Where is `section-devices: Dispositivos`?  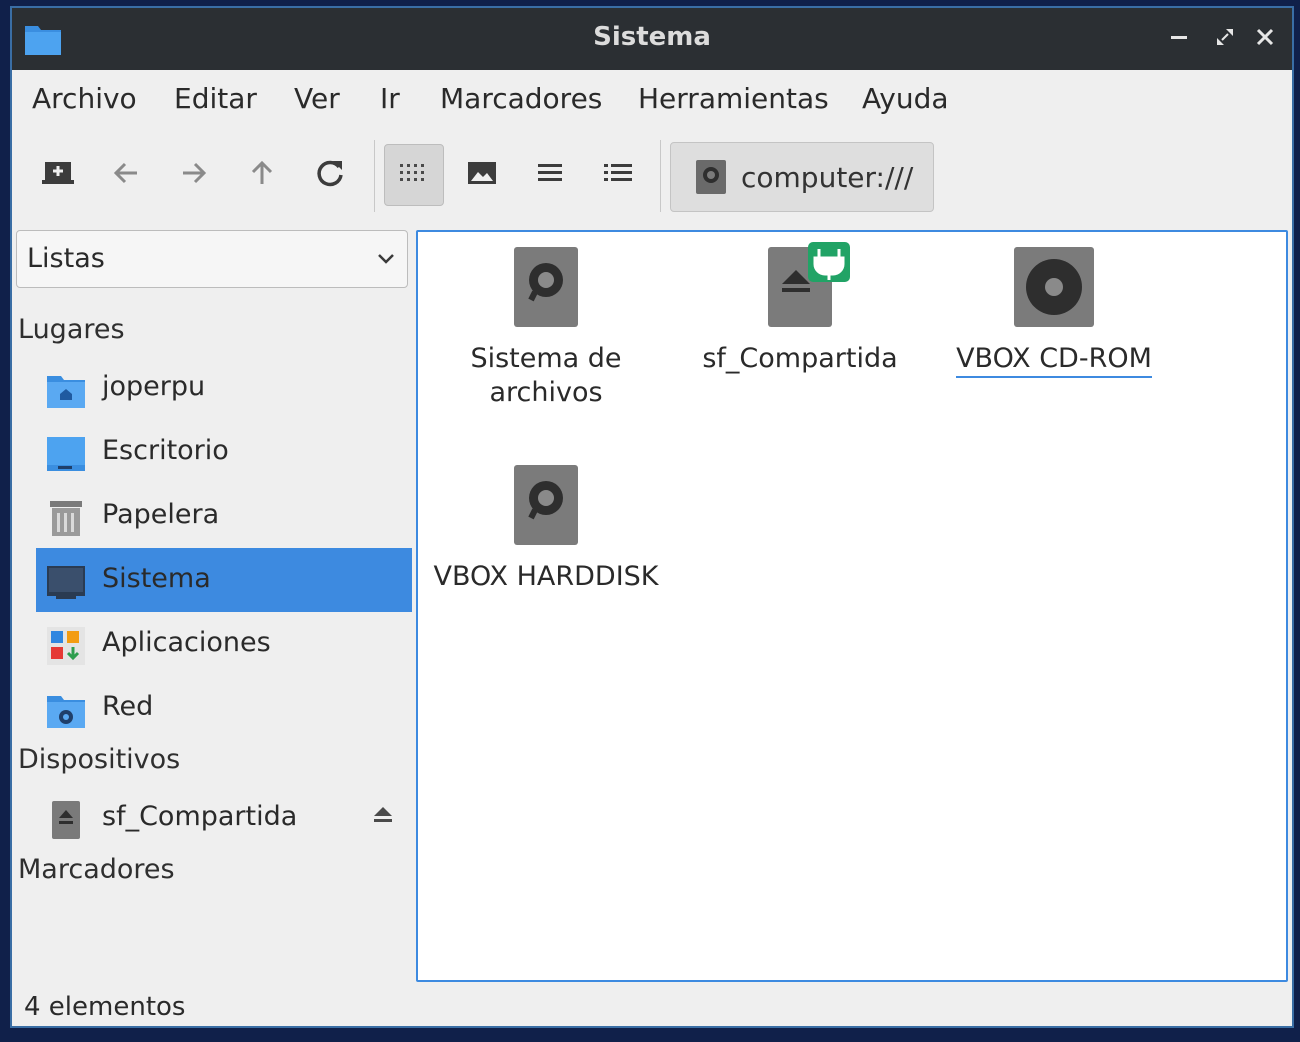 section-devices: Dispositivos is located at coordinates (99, 759).